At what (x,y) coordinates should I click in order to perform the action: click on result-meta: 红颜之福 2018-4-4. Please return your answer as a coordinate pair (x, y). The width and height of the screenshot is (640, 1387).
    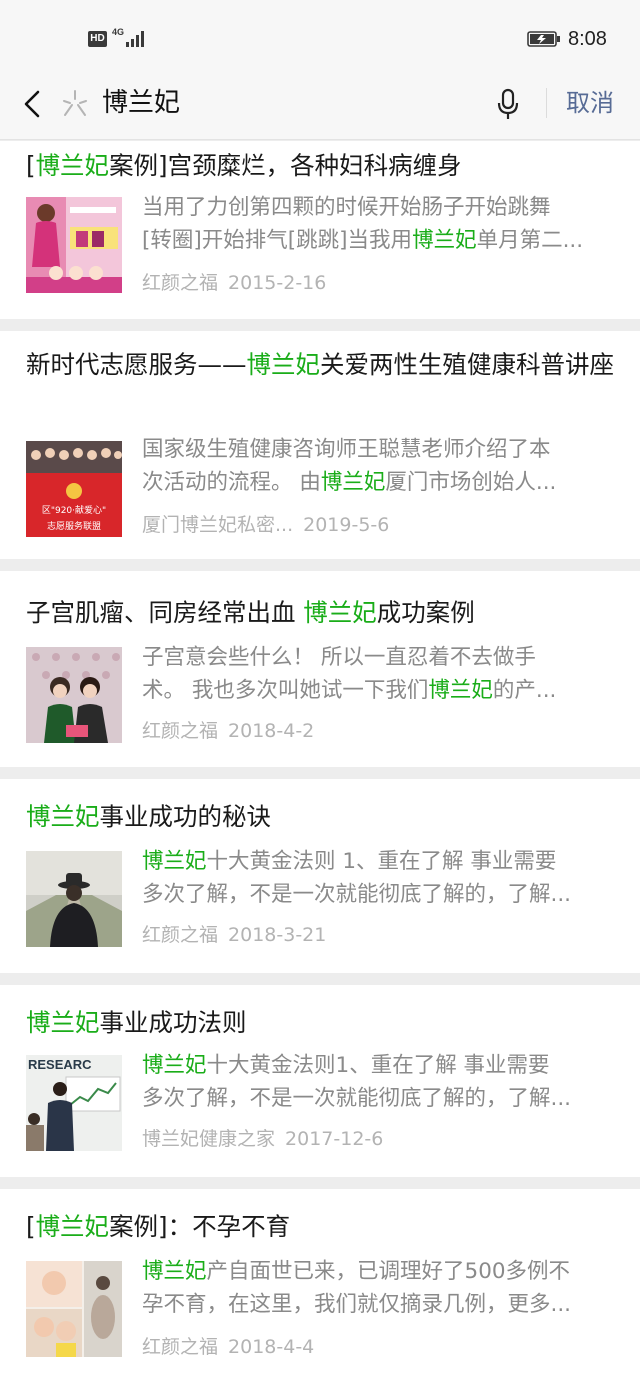
    Looking at the image, I should click on (228, 1347).